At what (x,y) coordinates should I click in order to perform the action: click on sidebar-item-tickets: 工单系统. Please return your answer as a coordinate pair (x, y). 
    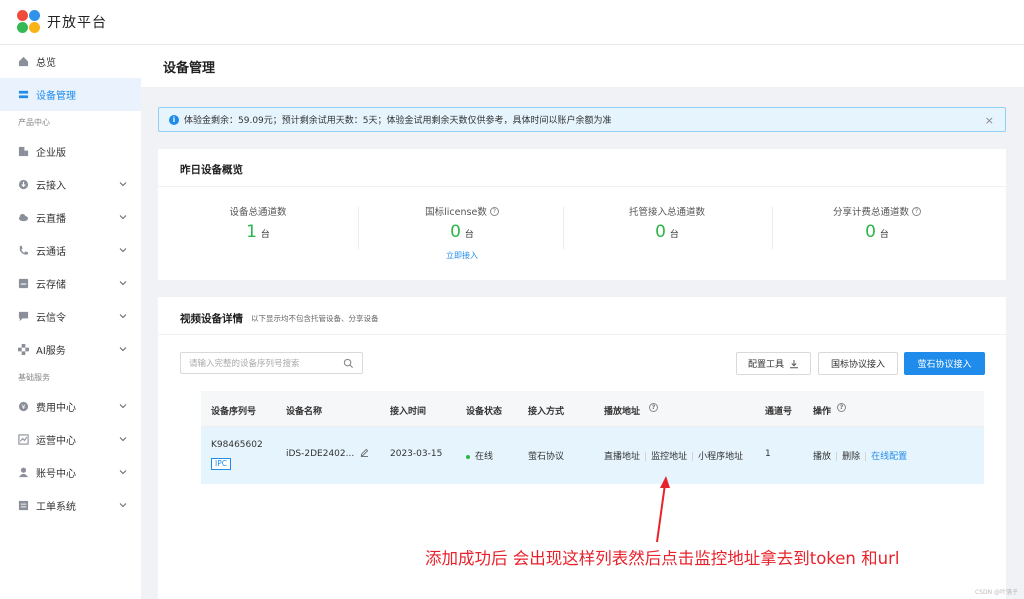
    Looking at the image, I should click on (70, 505).